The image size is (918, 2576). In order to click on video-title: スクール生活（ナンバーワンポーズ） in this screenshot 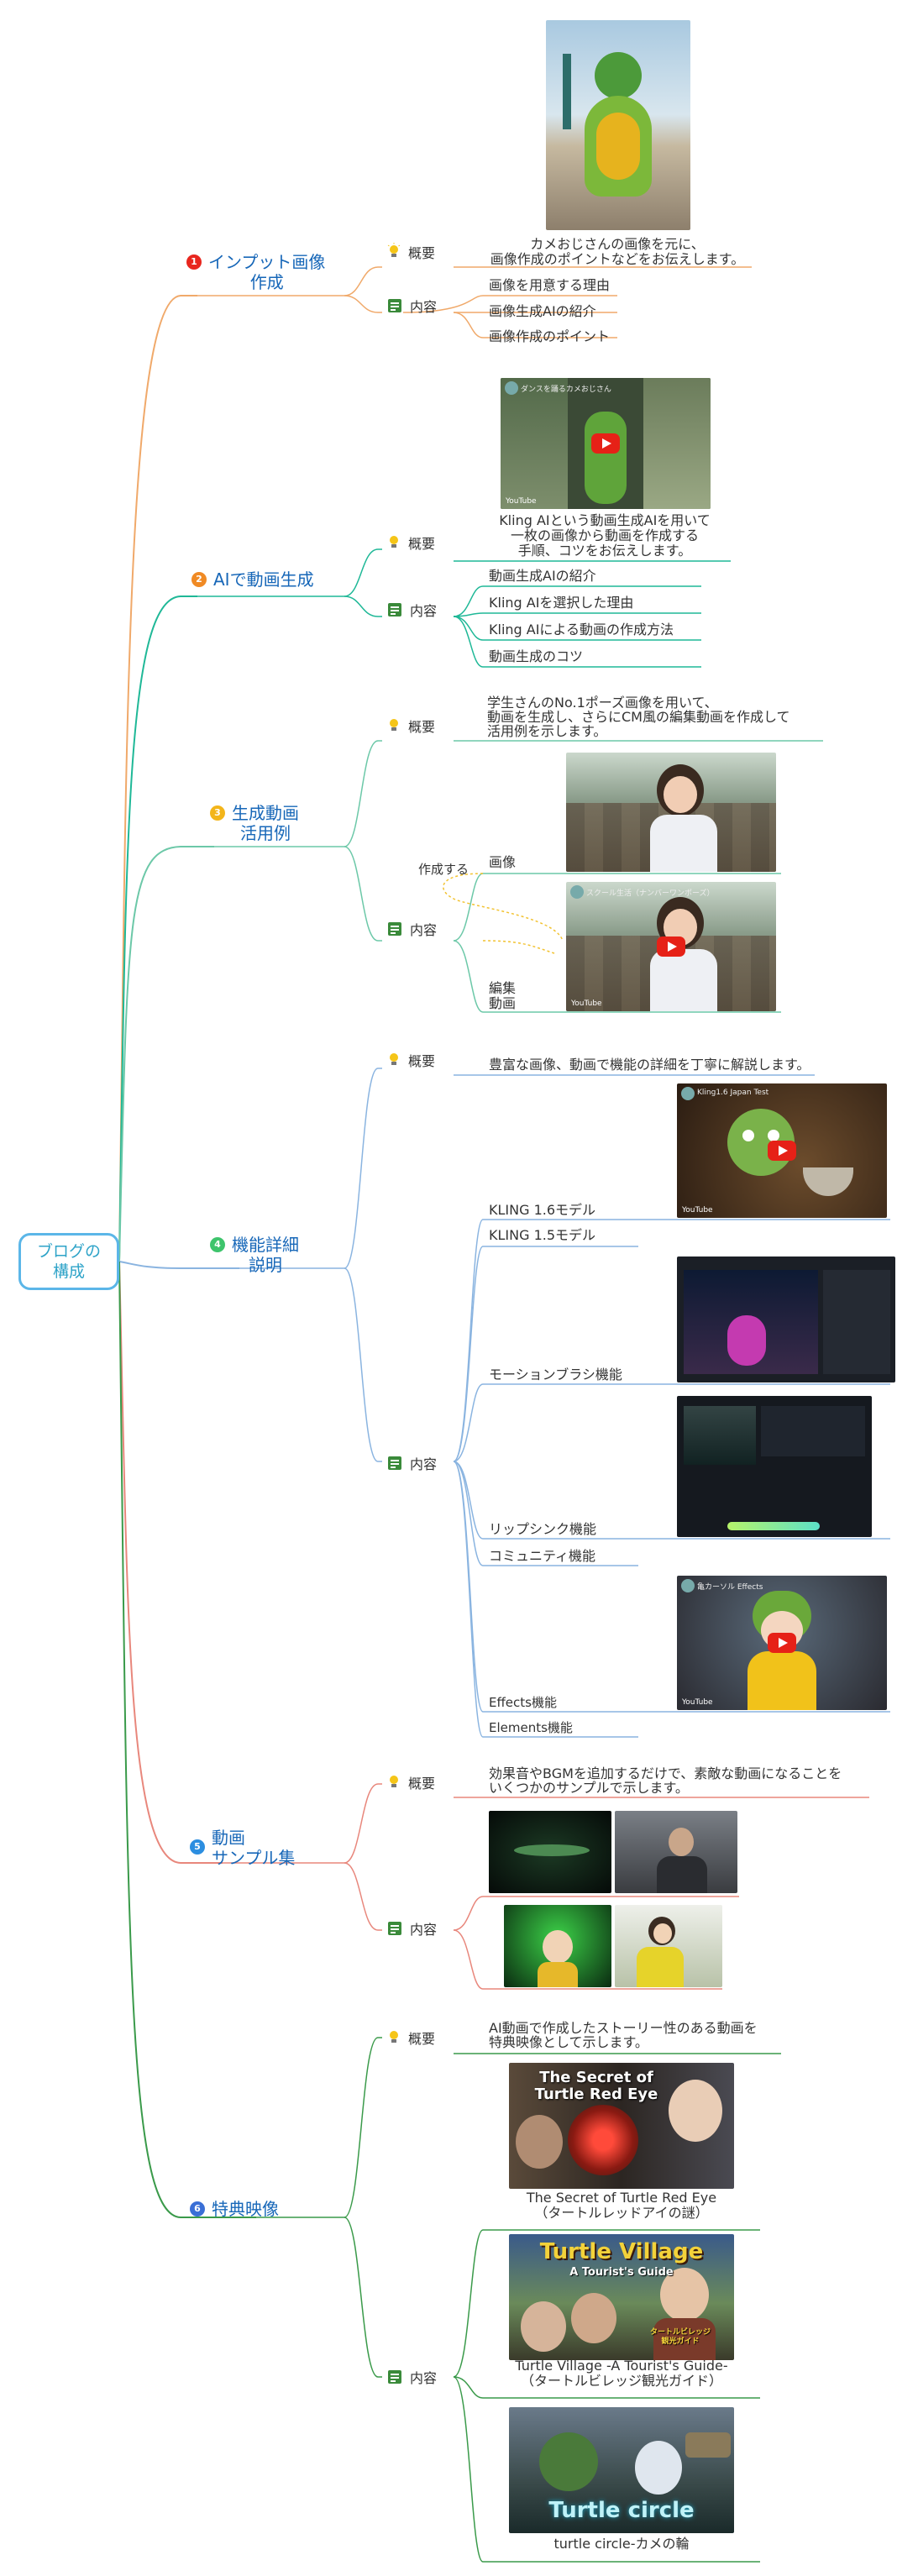, I will do `click(650, 893)`.